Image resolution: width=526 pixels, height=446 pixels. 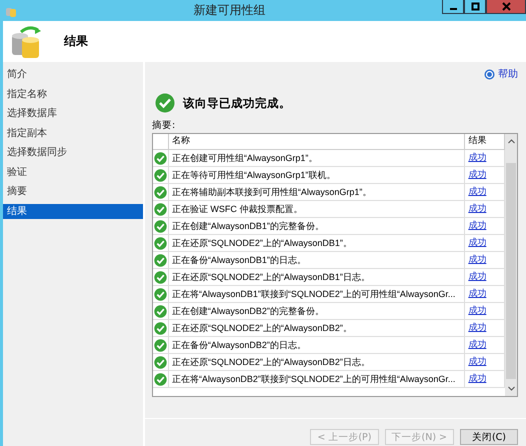 What do you see at coordinates (317, 141) in the screenshot?
I see `column-header: 名称` at bounding box center [317, 141].